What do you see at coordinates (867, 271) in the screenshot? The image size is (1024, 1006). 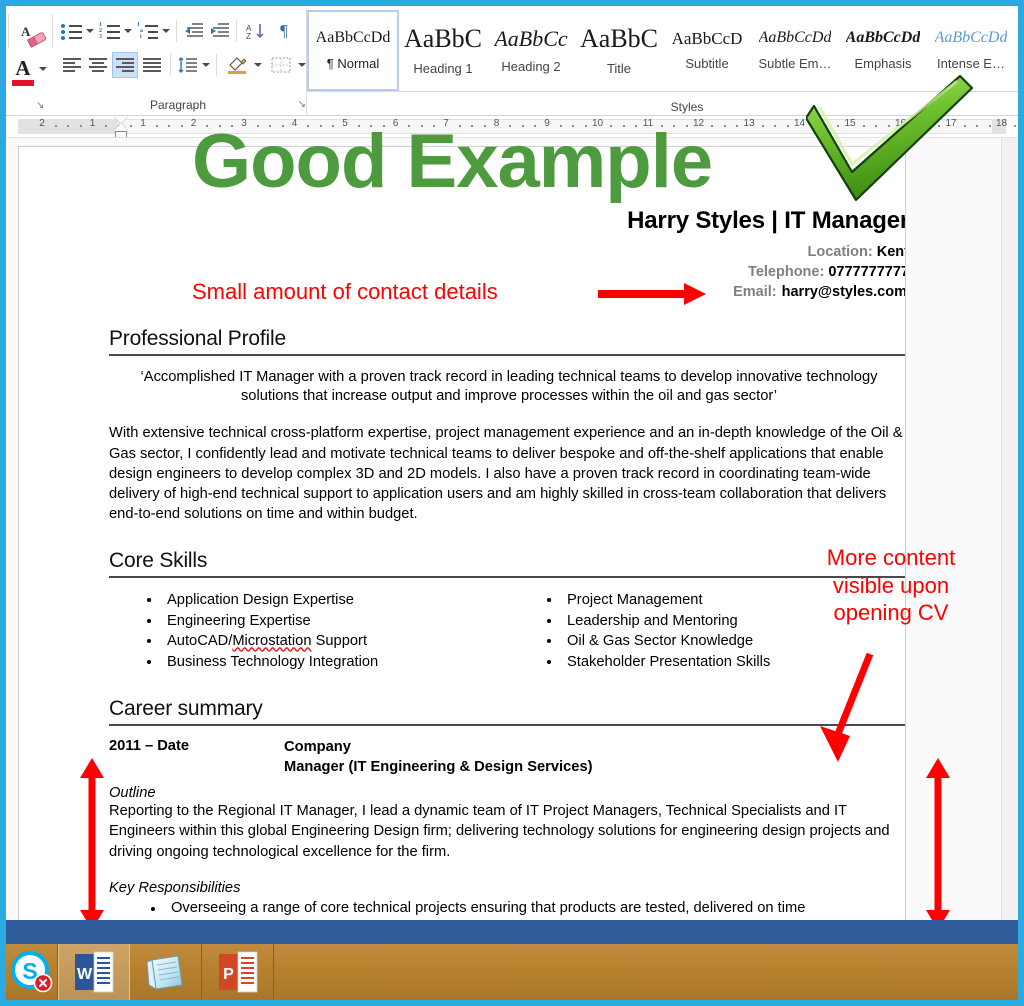 I see `contact-value: 0777777777` at bounding box center [867, 271].